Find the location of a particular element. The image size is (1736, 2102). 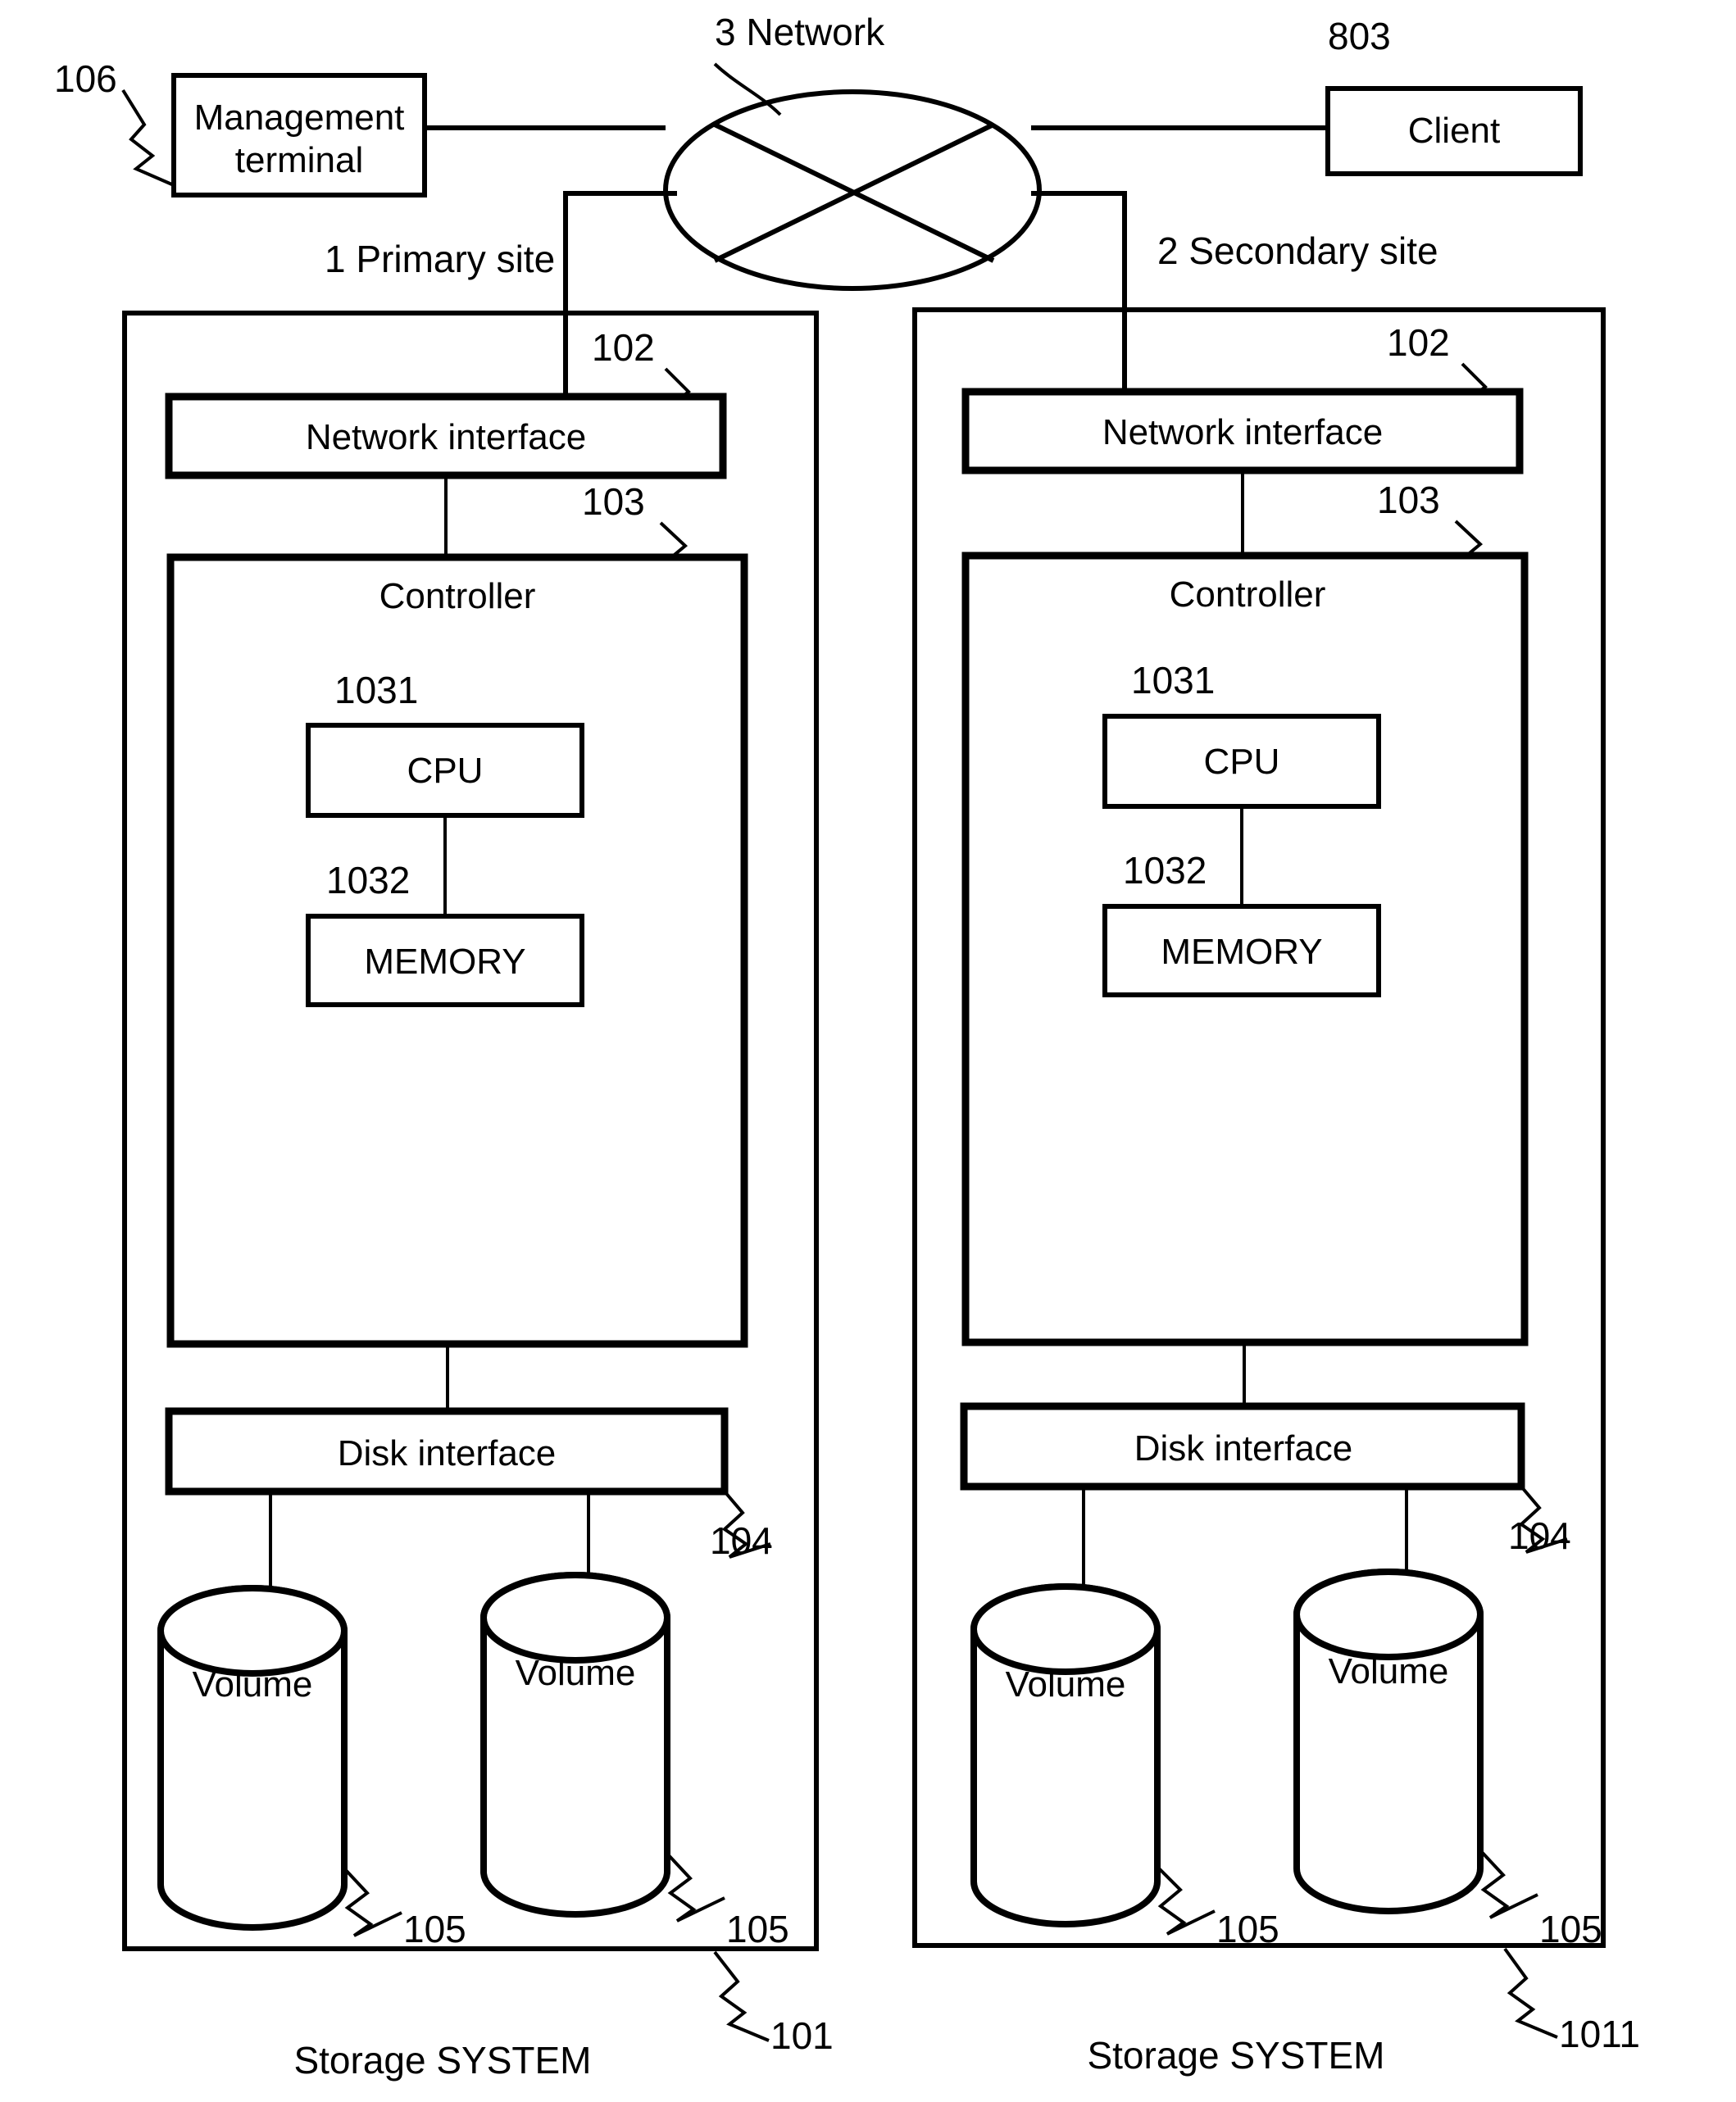

secondary-ref-104-label: 104 is located at coordinates (1539, 1535).